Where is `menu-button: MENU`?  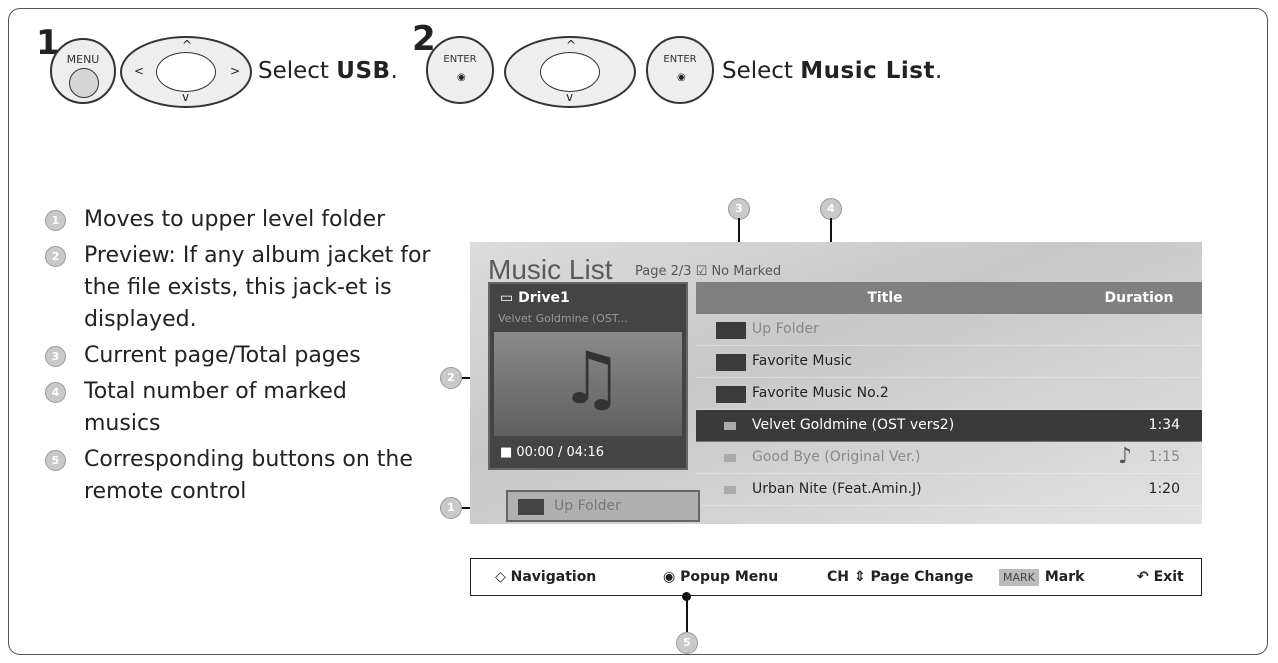 menu-button: MENU is located at coordinates (83, 71).